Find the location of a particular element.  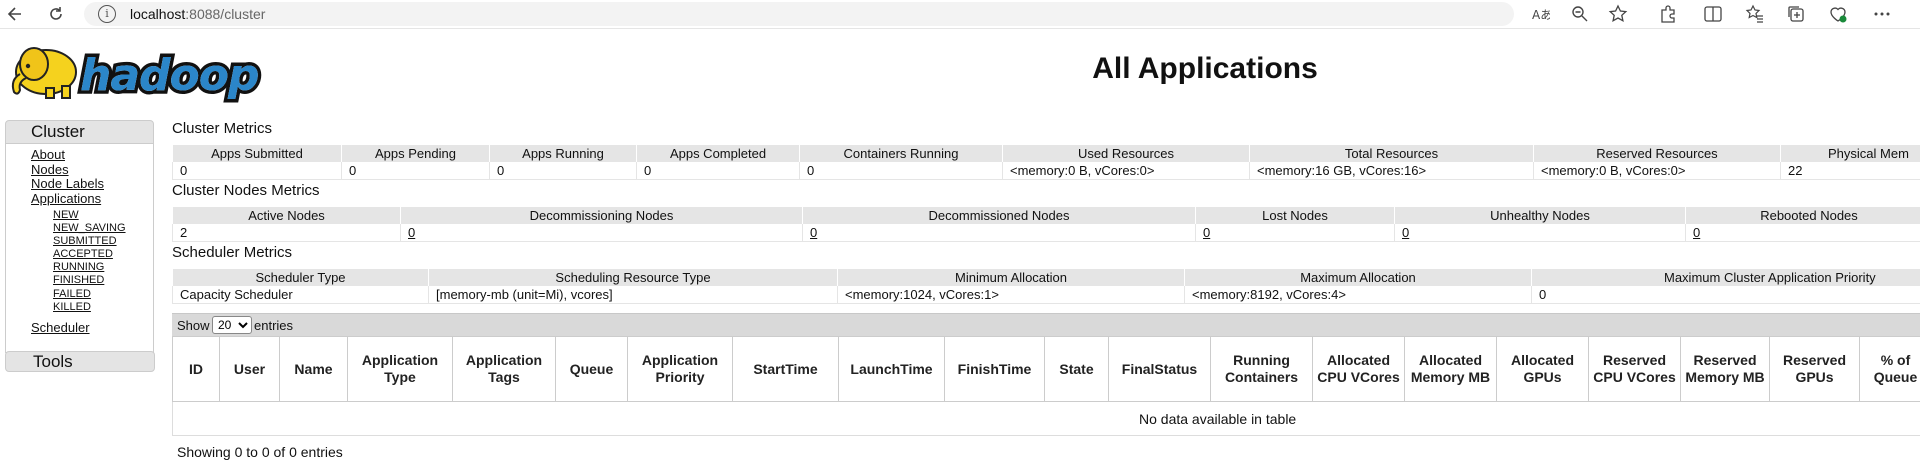

col-running-containers: Running Containers is located at coordinates (1261, 369).